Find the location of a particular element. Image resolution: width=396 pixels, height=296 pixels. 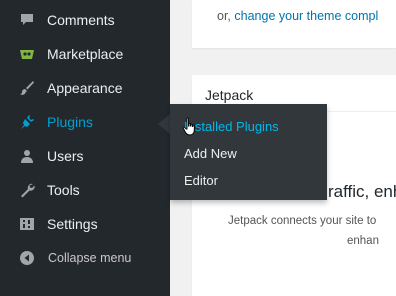

collapse-menu-button: Collapse menu is located at coordinates (85, 258).